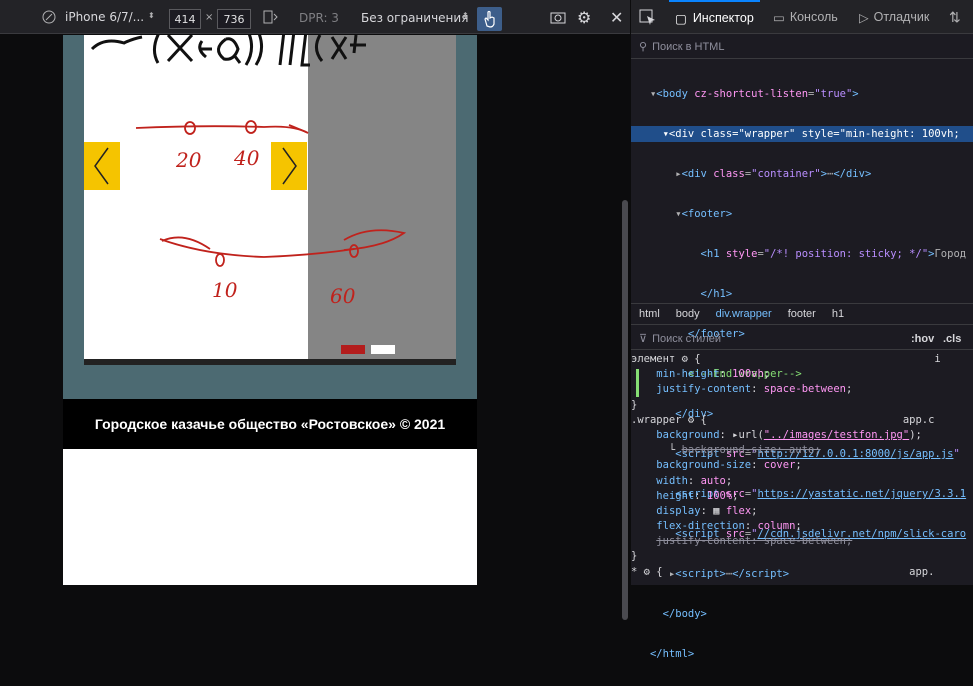 The image size is (973, 686). What do you see at coordinates (813, 17) in the screenshot?
I see `tab-console-label: Консоль` at bounding box center [813, 17].